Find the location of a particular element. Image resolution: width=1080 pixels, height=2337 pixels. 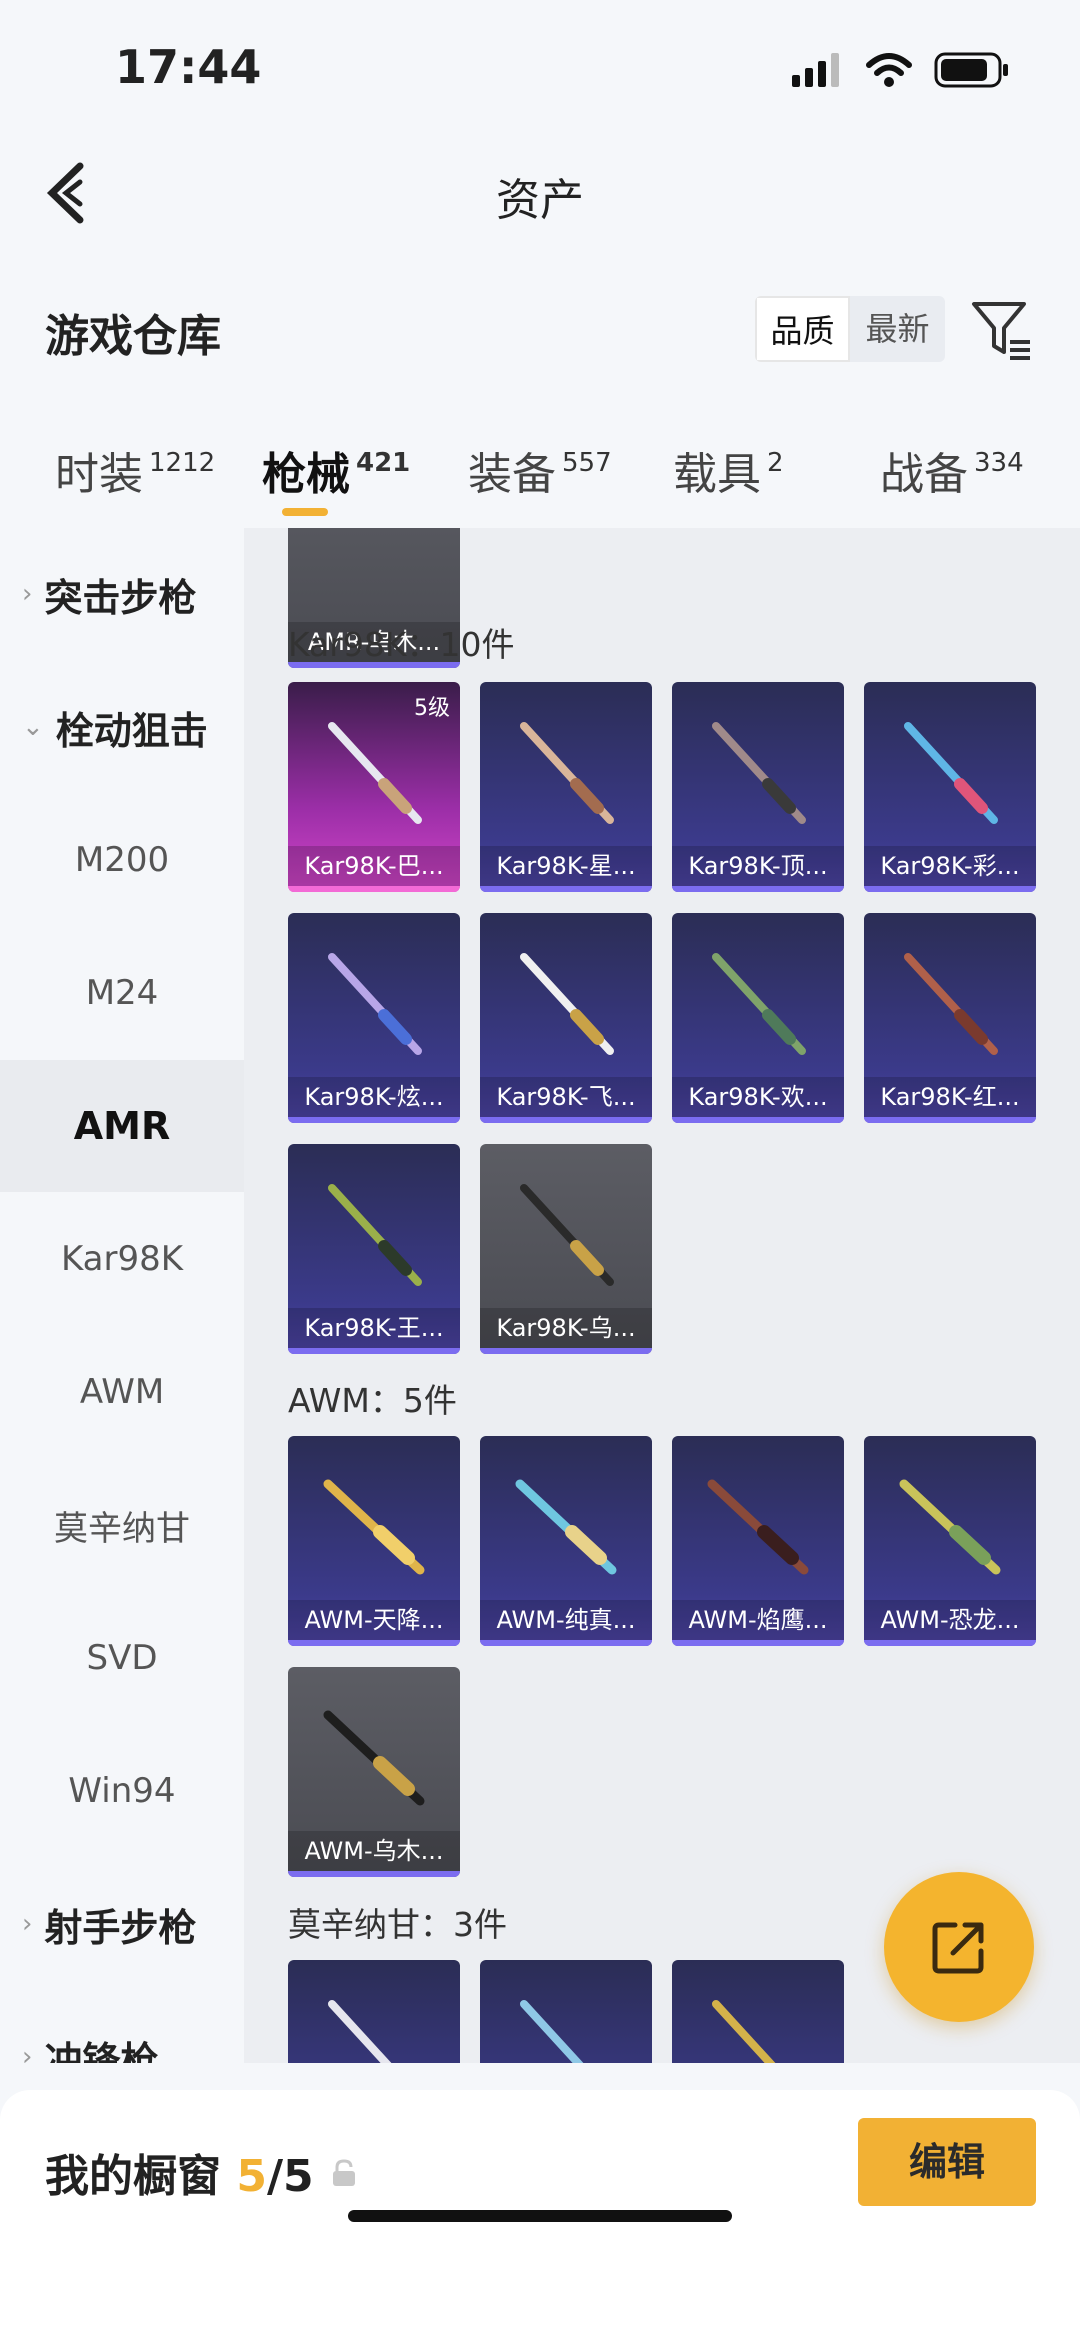

status-bar: 17:44 is located at coordinates (540, 70).